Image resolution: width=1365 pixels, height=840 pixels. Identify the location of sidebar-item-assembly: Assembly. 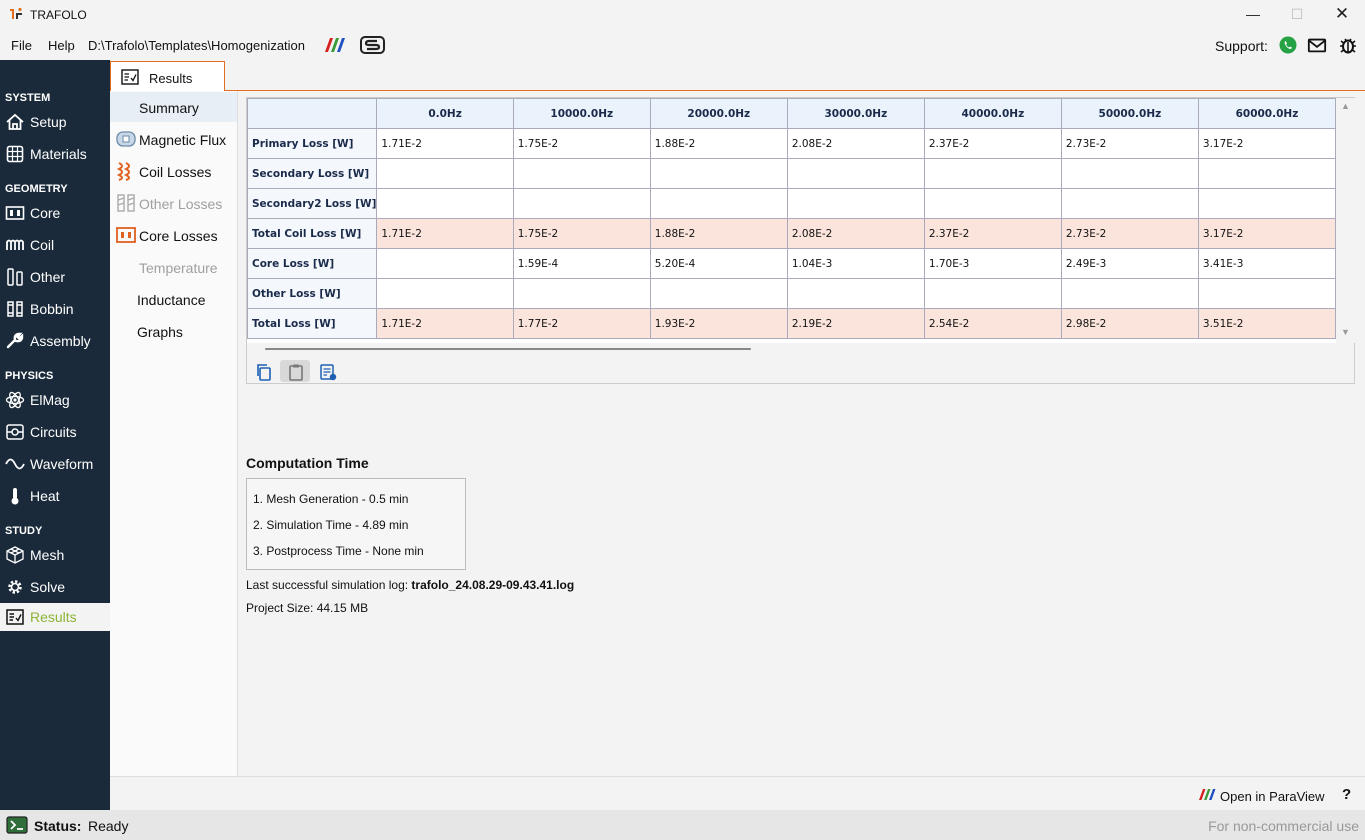
(55, 341).